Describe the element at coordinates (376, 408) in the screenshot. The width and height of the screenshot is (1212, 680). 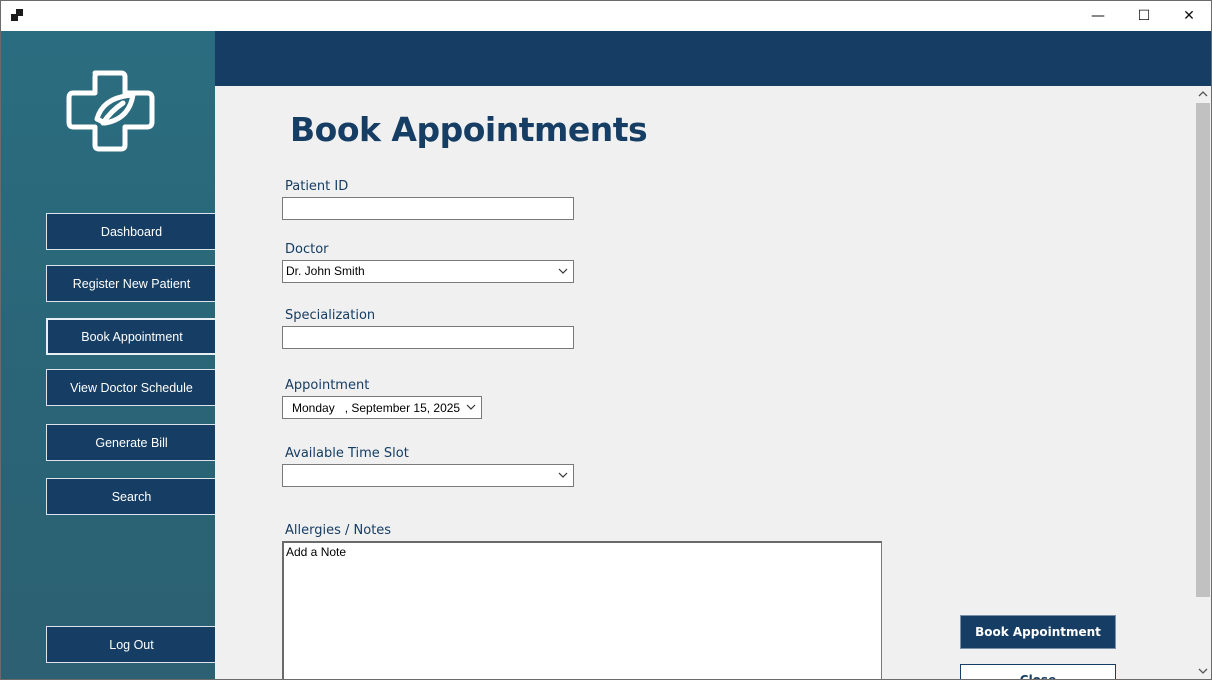
I see `appointment-date-value: Monday , September 15, 2025` at that location.